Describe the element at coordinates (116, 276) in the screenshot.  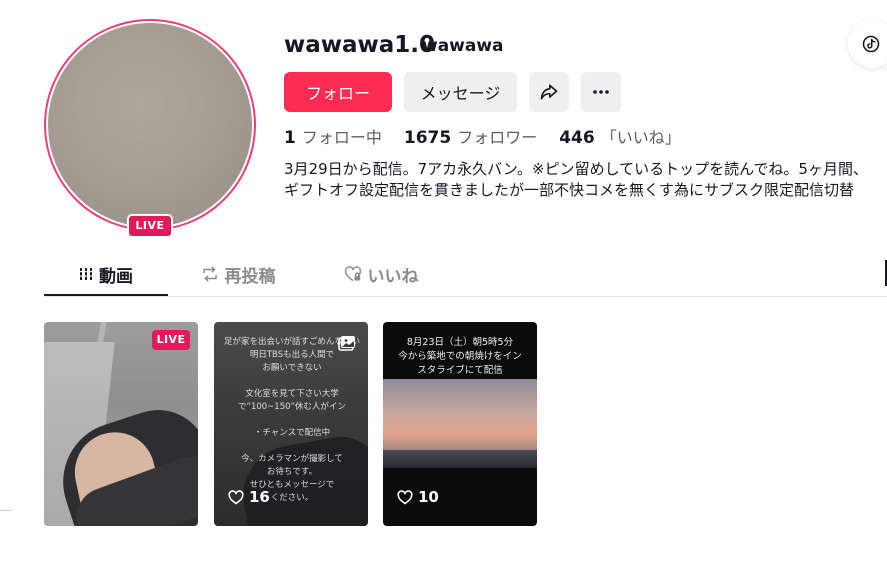
I see `tab-videos-label: 動画` at that location.